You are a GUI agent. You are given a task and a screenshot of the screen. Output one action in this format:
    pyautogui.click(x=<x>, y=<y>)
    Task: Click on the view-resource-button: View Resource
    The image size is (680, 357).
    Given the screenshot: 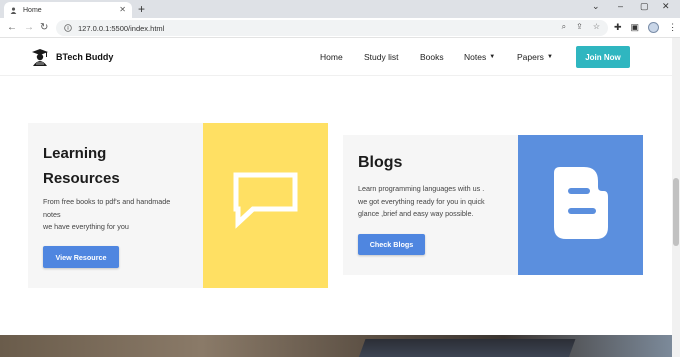 What is the action you would take?
    pyautogui.click(x=81, y=257)
    